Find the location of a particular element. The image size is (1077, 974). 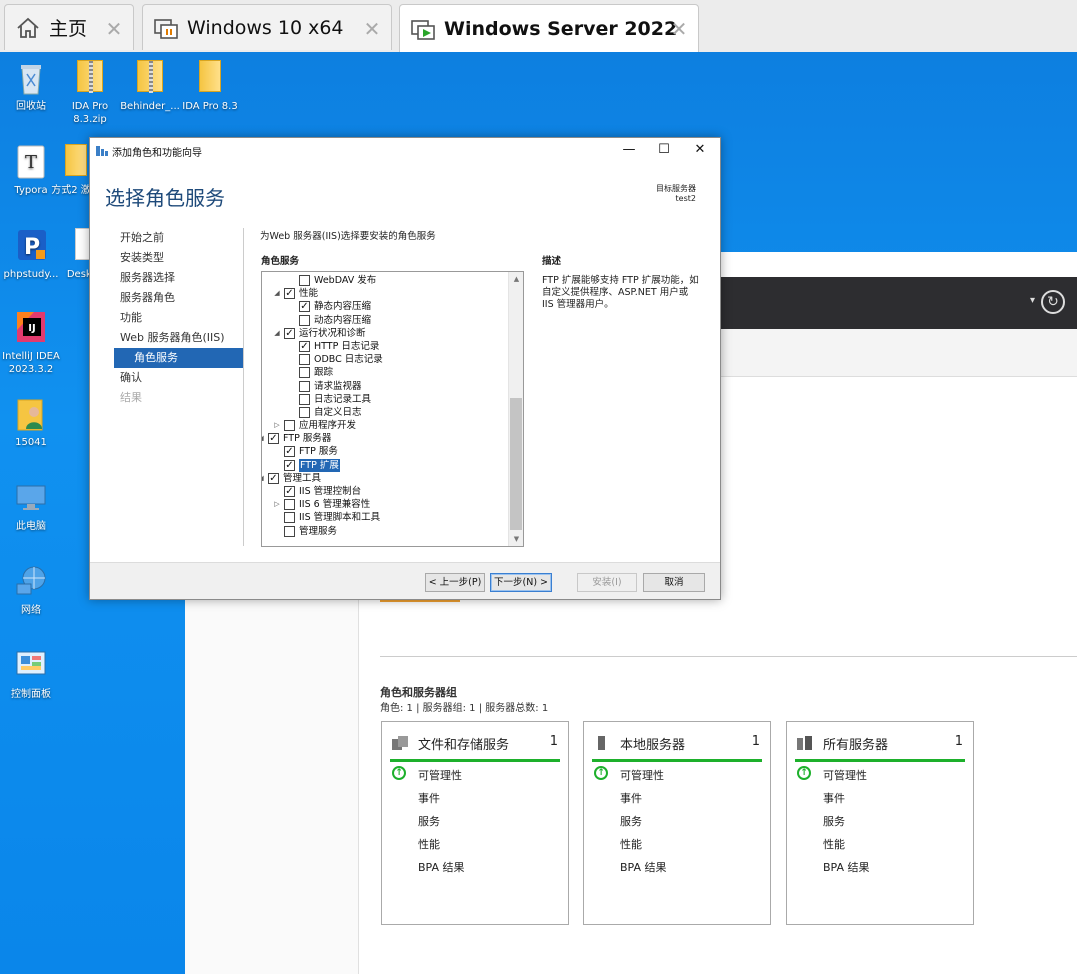

step-features: 功能 is located at coordinates (179, 318).